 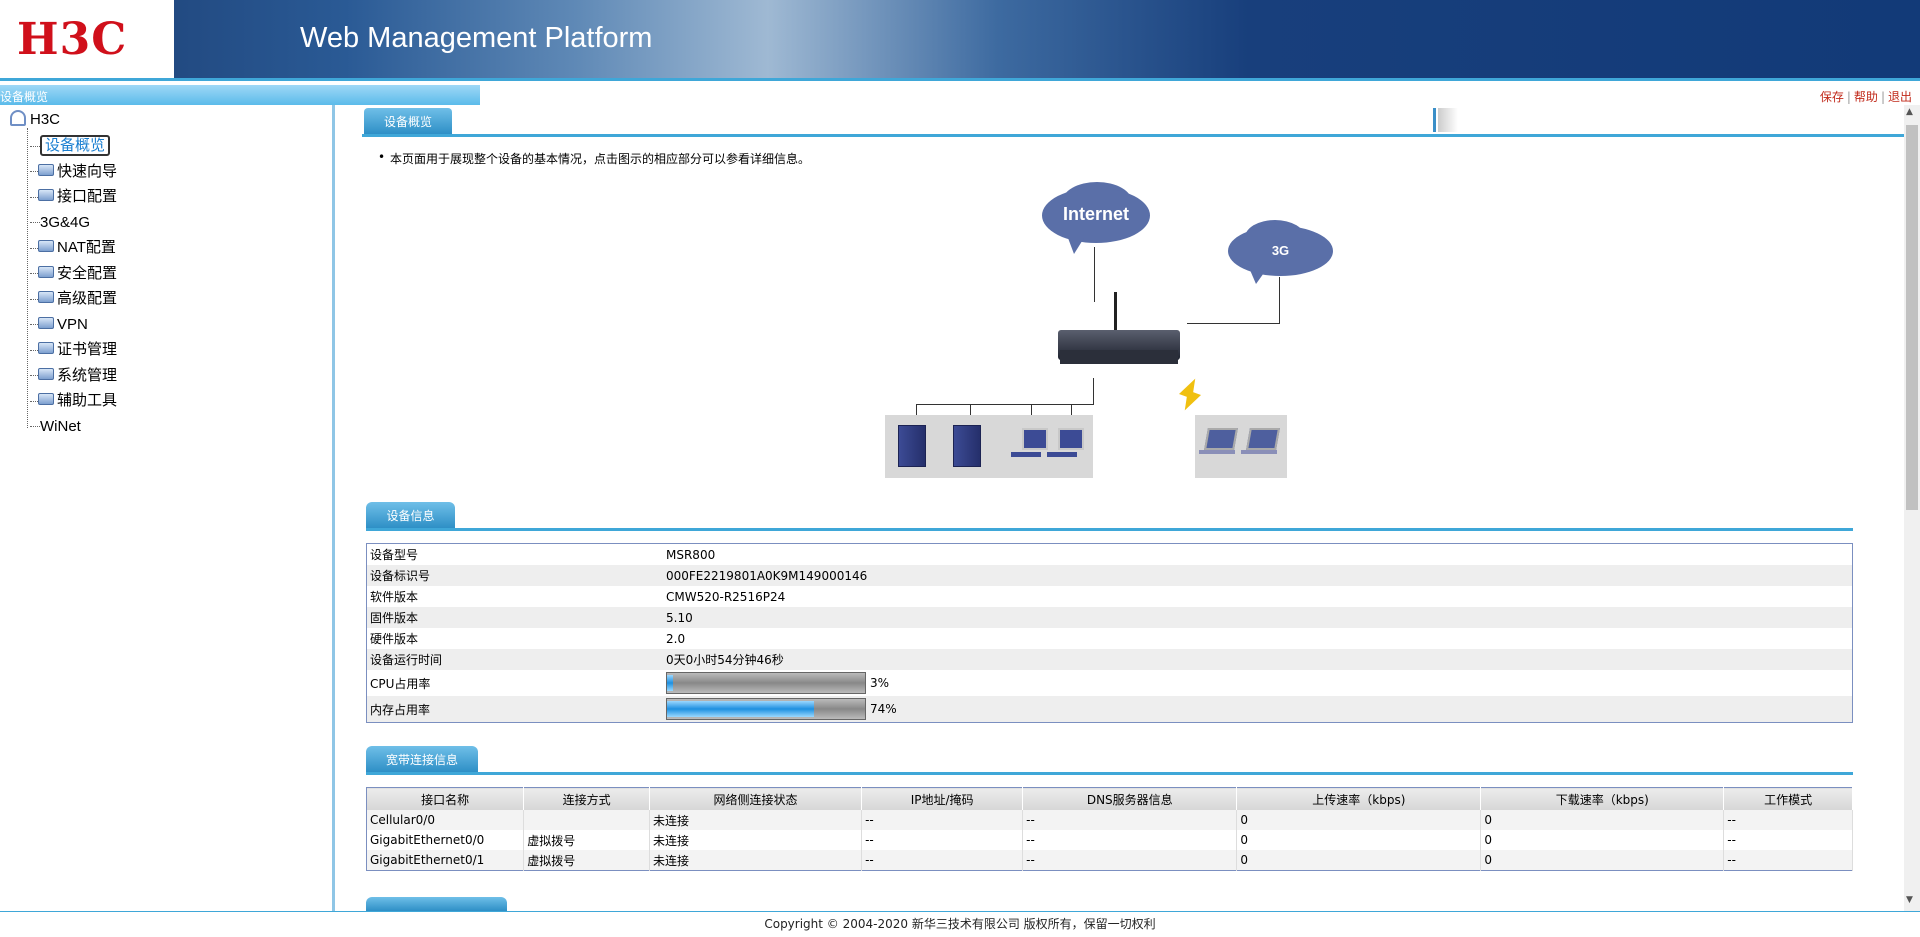 I want to click on sidebar-item: VPN, so click(x=59, y=325).